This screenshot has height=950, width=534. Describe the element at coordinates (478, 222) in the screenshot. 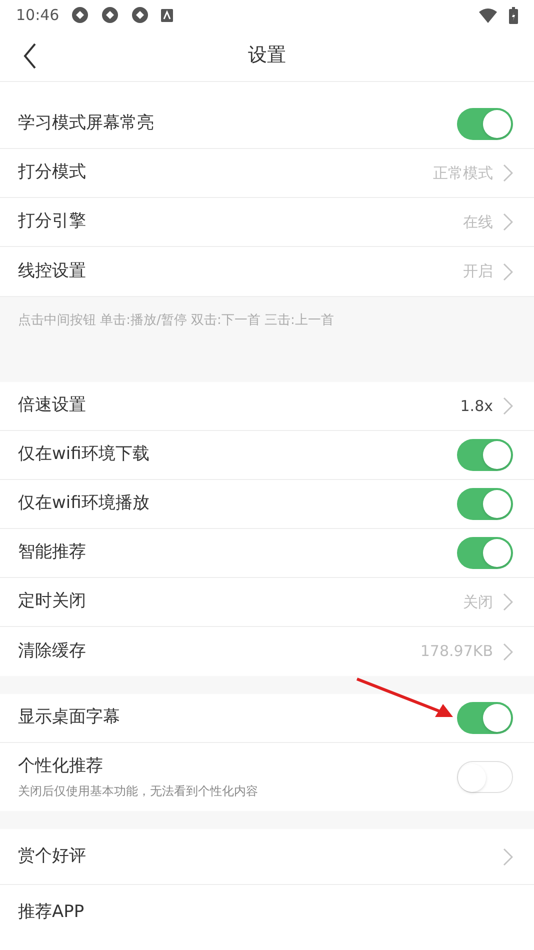

I see `row-value: 在线` at that location.